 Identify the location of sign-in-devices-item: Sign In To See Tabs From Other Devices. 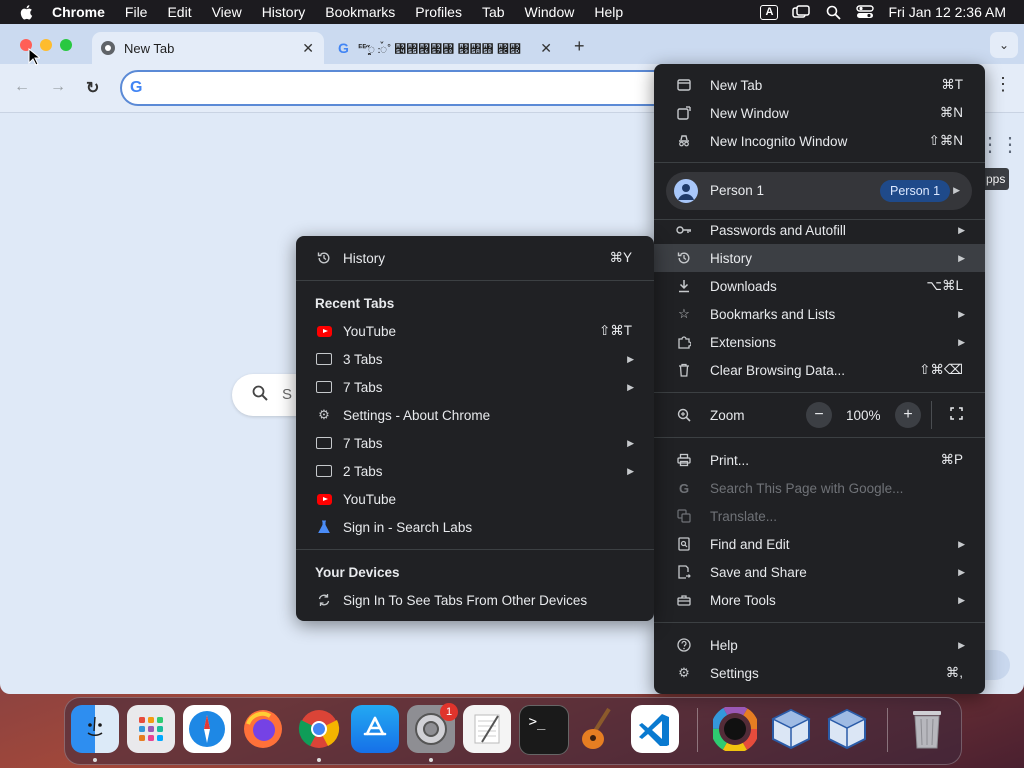
(475, 600).